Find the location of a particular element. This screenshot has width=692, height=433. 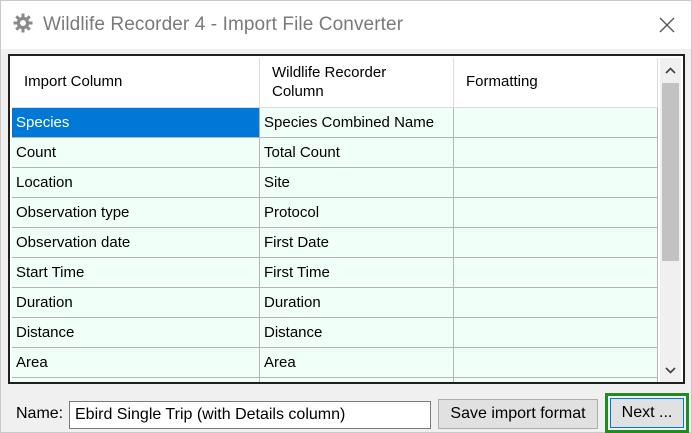

table-row: Count Total Count is located at coordinates (335, 153).